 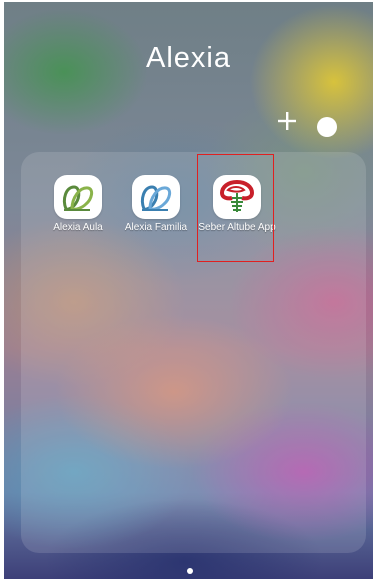 I want to click on alexia-familia-icon, so click(x=156, y=197).